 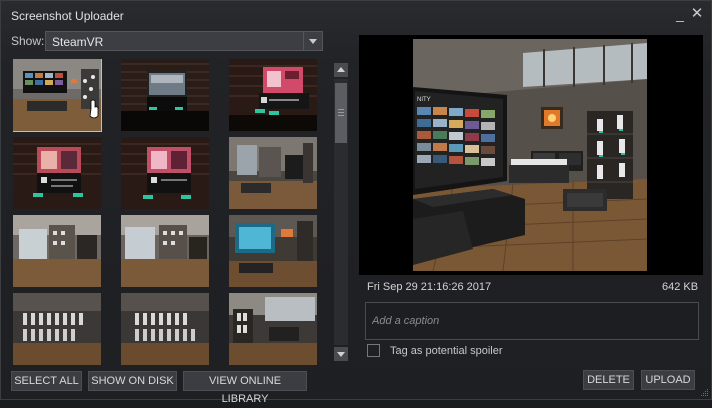 What do you see at coordinates (341, 113) in the screenshot?
I see `scroll-thumb` at bounding box center [341, 113].